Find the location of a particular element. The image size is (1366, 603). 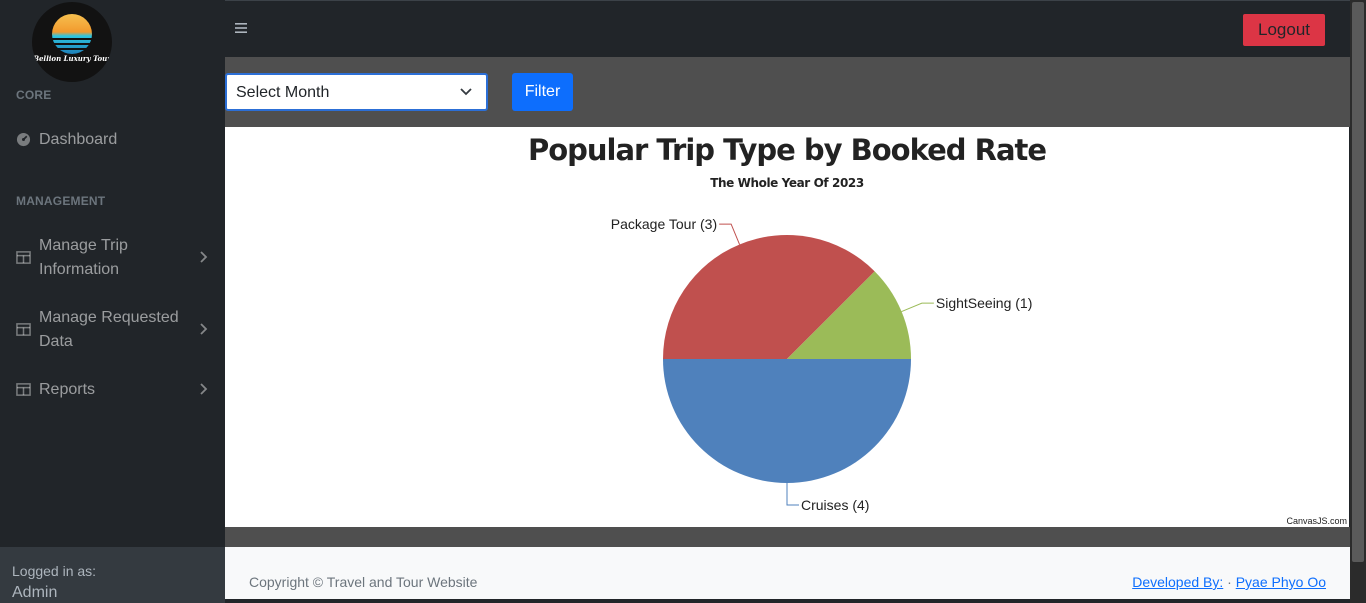

brand-logo-text: Bellion Luxury Tour is located at coordinates (72, 58).